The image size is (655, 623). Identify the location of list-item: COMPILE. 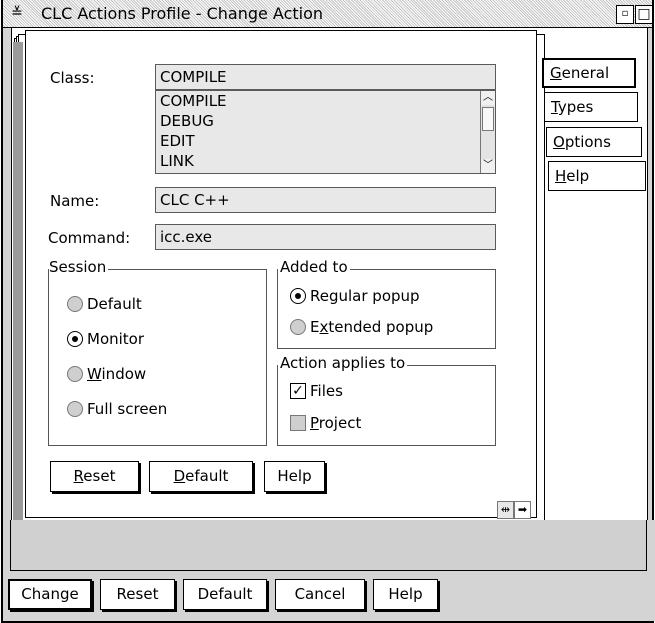
(325, 101).